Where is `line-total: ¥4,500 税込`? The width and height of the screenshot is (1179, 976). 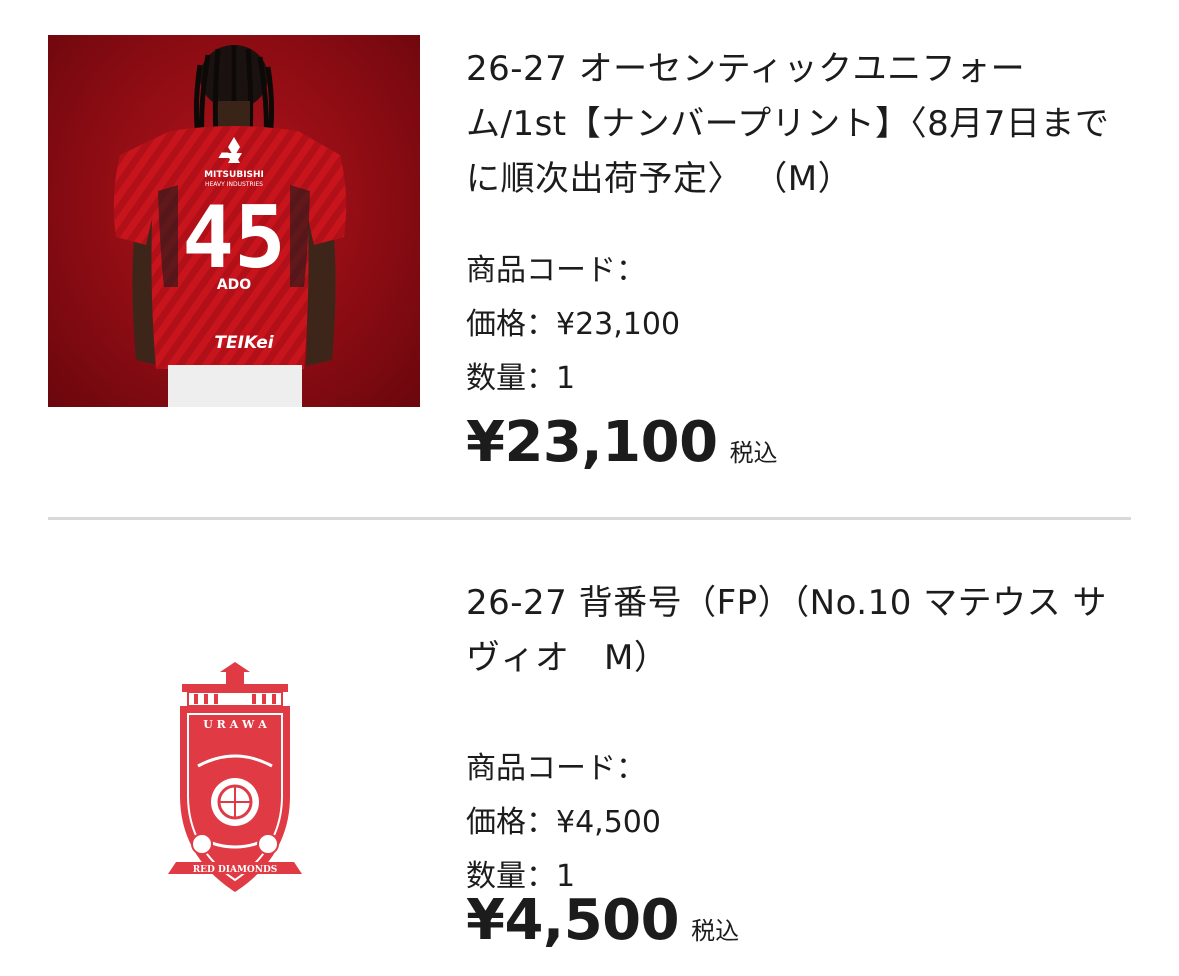
line-total: ¥4,500 税込 is located at coordinates (602, 921).